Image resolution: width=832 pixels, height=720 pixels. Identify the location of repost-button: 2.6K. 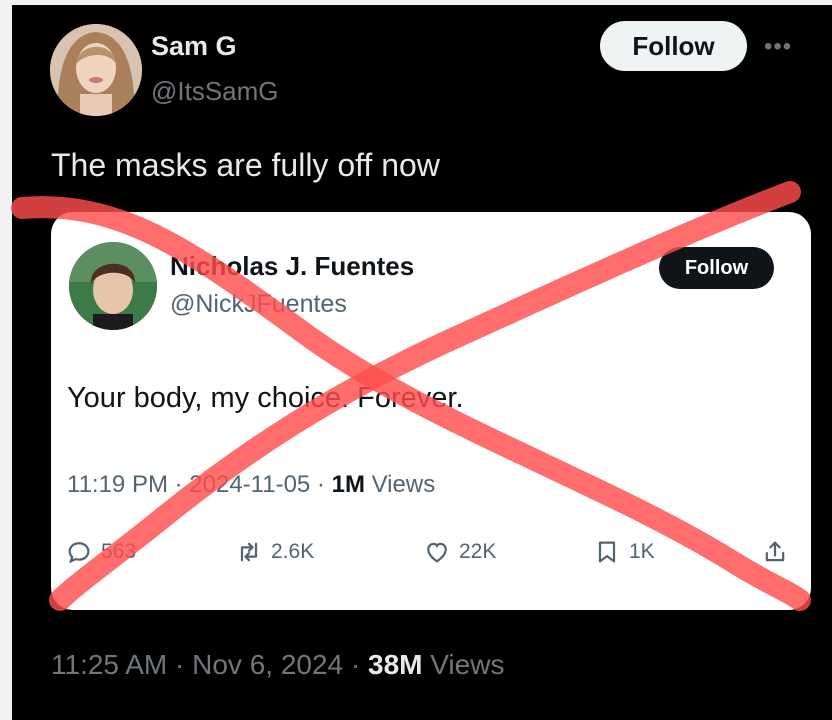
(274, 552).